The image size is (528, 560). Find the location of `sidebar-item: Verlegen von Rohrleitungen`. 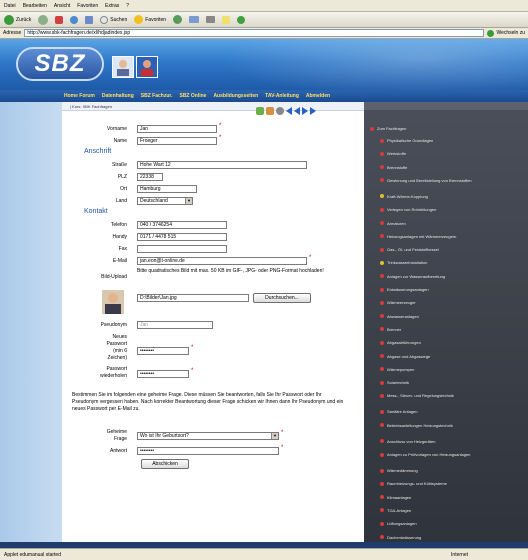

sidebar-item: Verlegen von Rohrleitungen is located at coordinates (450, 209).